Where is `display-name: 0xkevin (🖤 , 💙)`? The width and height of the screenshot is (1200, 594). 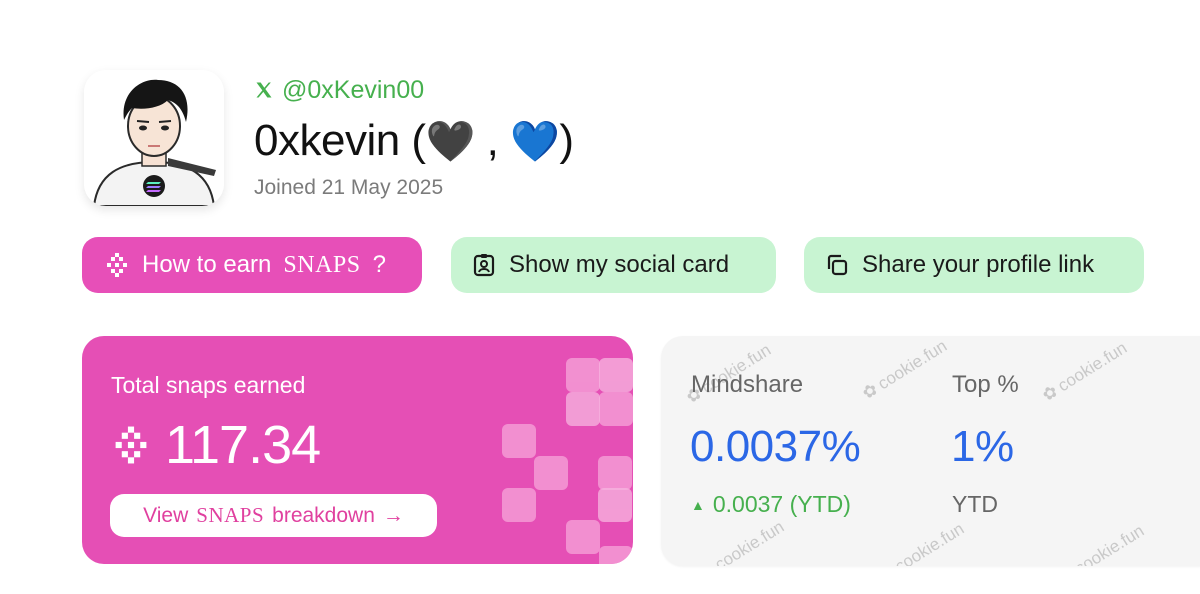 display-name: 0xkevin (🖤 , 💙) is located at coordinates (414, 141).